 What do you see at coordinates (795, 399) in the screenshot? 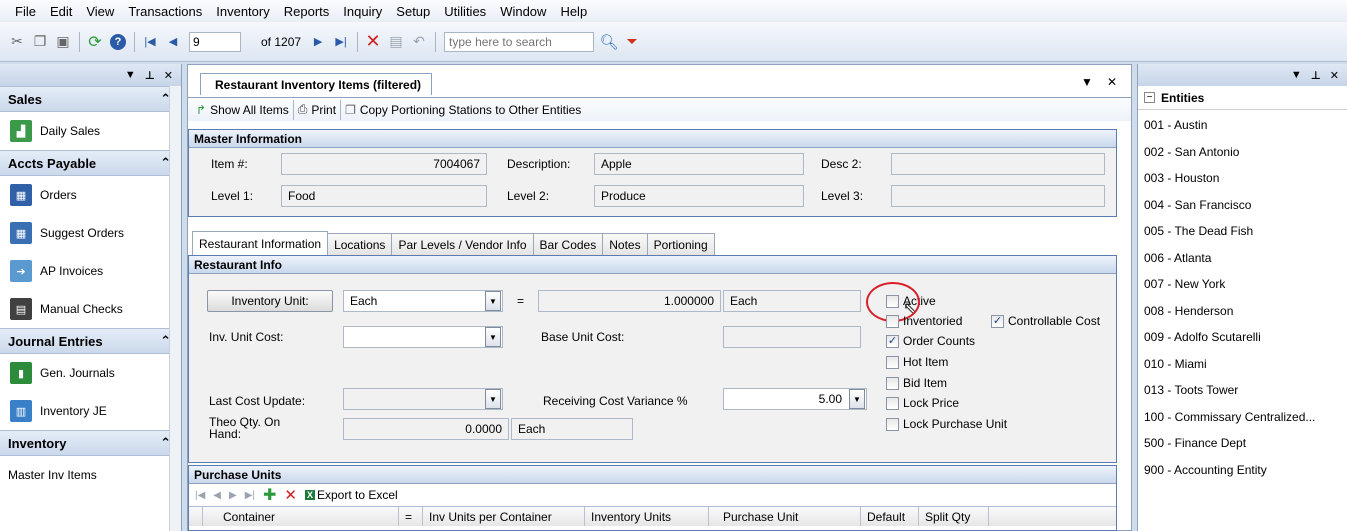
I see `receiving-cost-variance-field: 5.00` at bounding box center [795, 399].